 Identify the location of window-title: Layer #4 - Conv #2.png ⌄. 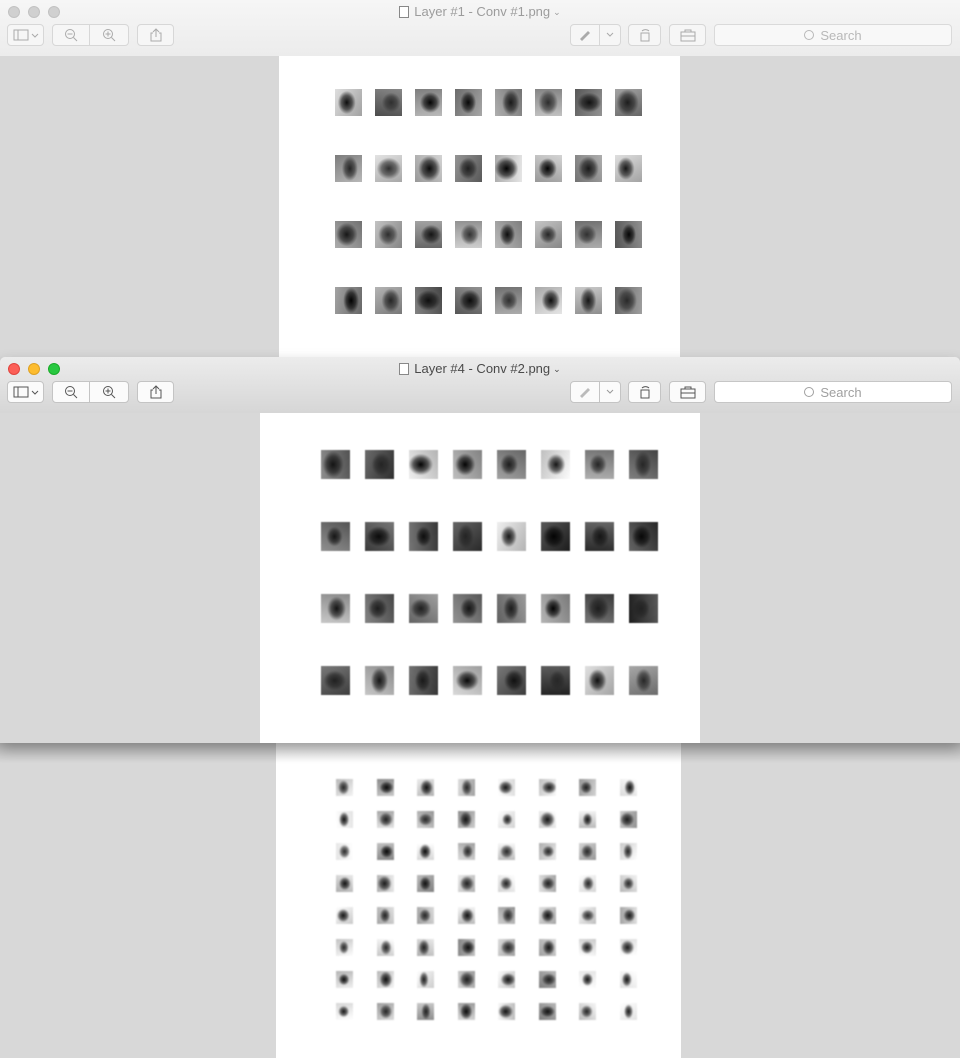
(480, 369).